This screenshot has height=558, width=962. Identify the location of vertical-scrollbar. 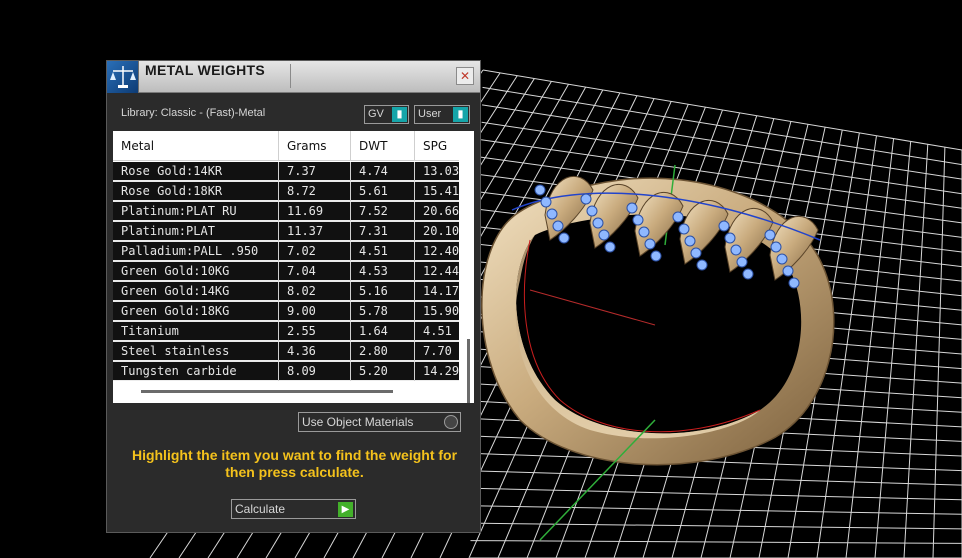
(468, 371).